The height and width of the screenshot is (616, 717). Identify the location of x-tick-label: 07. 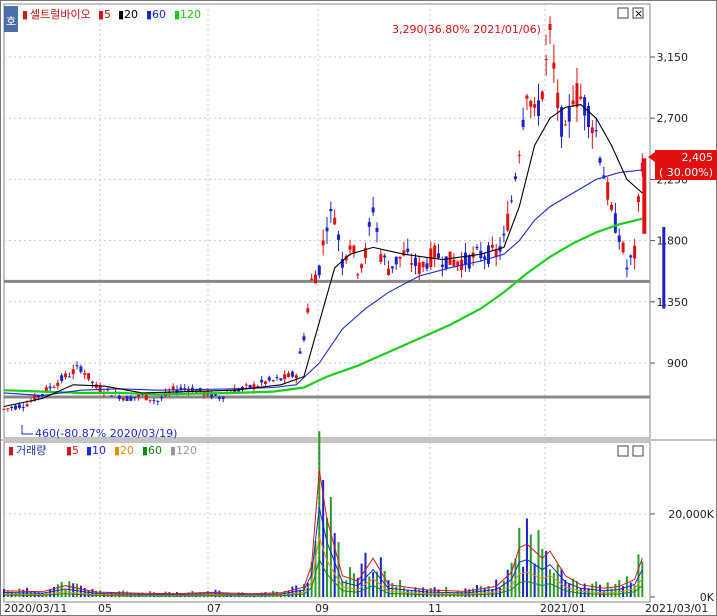
(214, 608).